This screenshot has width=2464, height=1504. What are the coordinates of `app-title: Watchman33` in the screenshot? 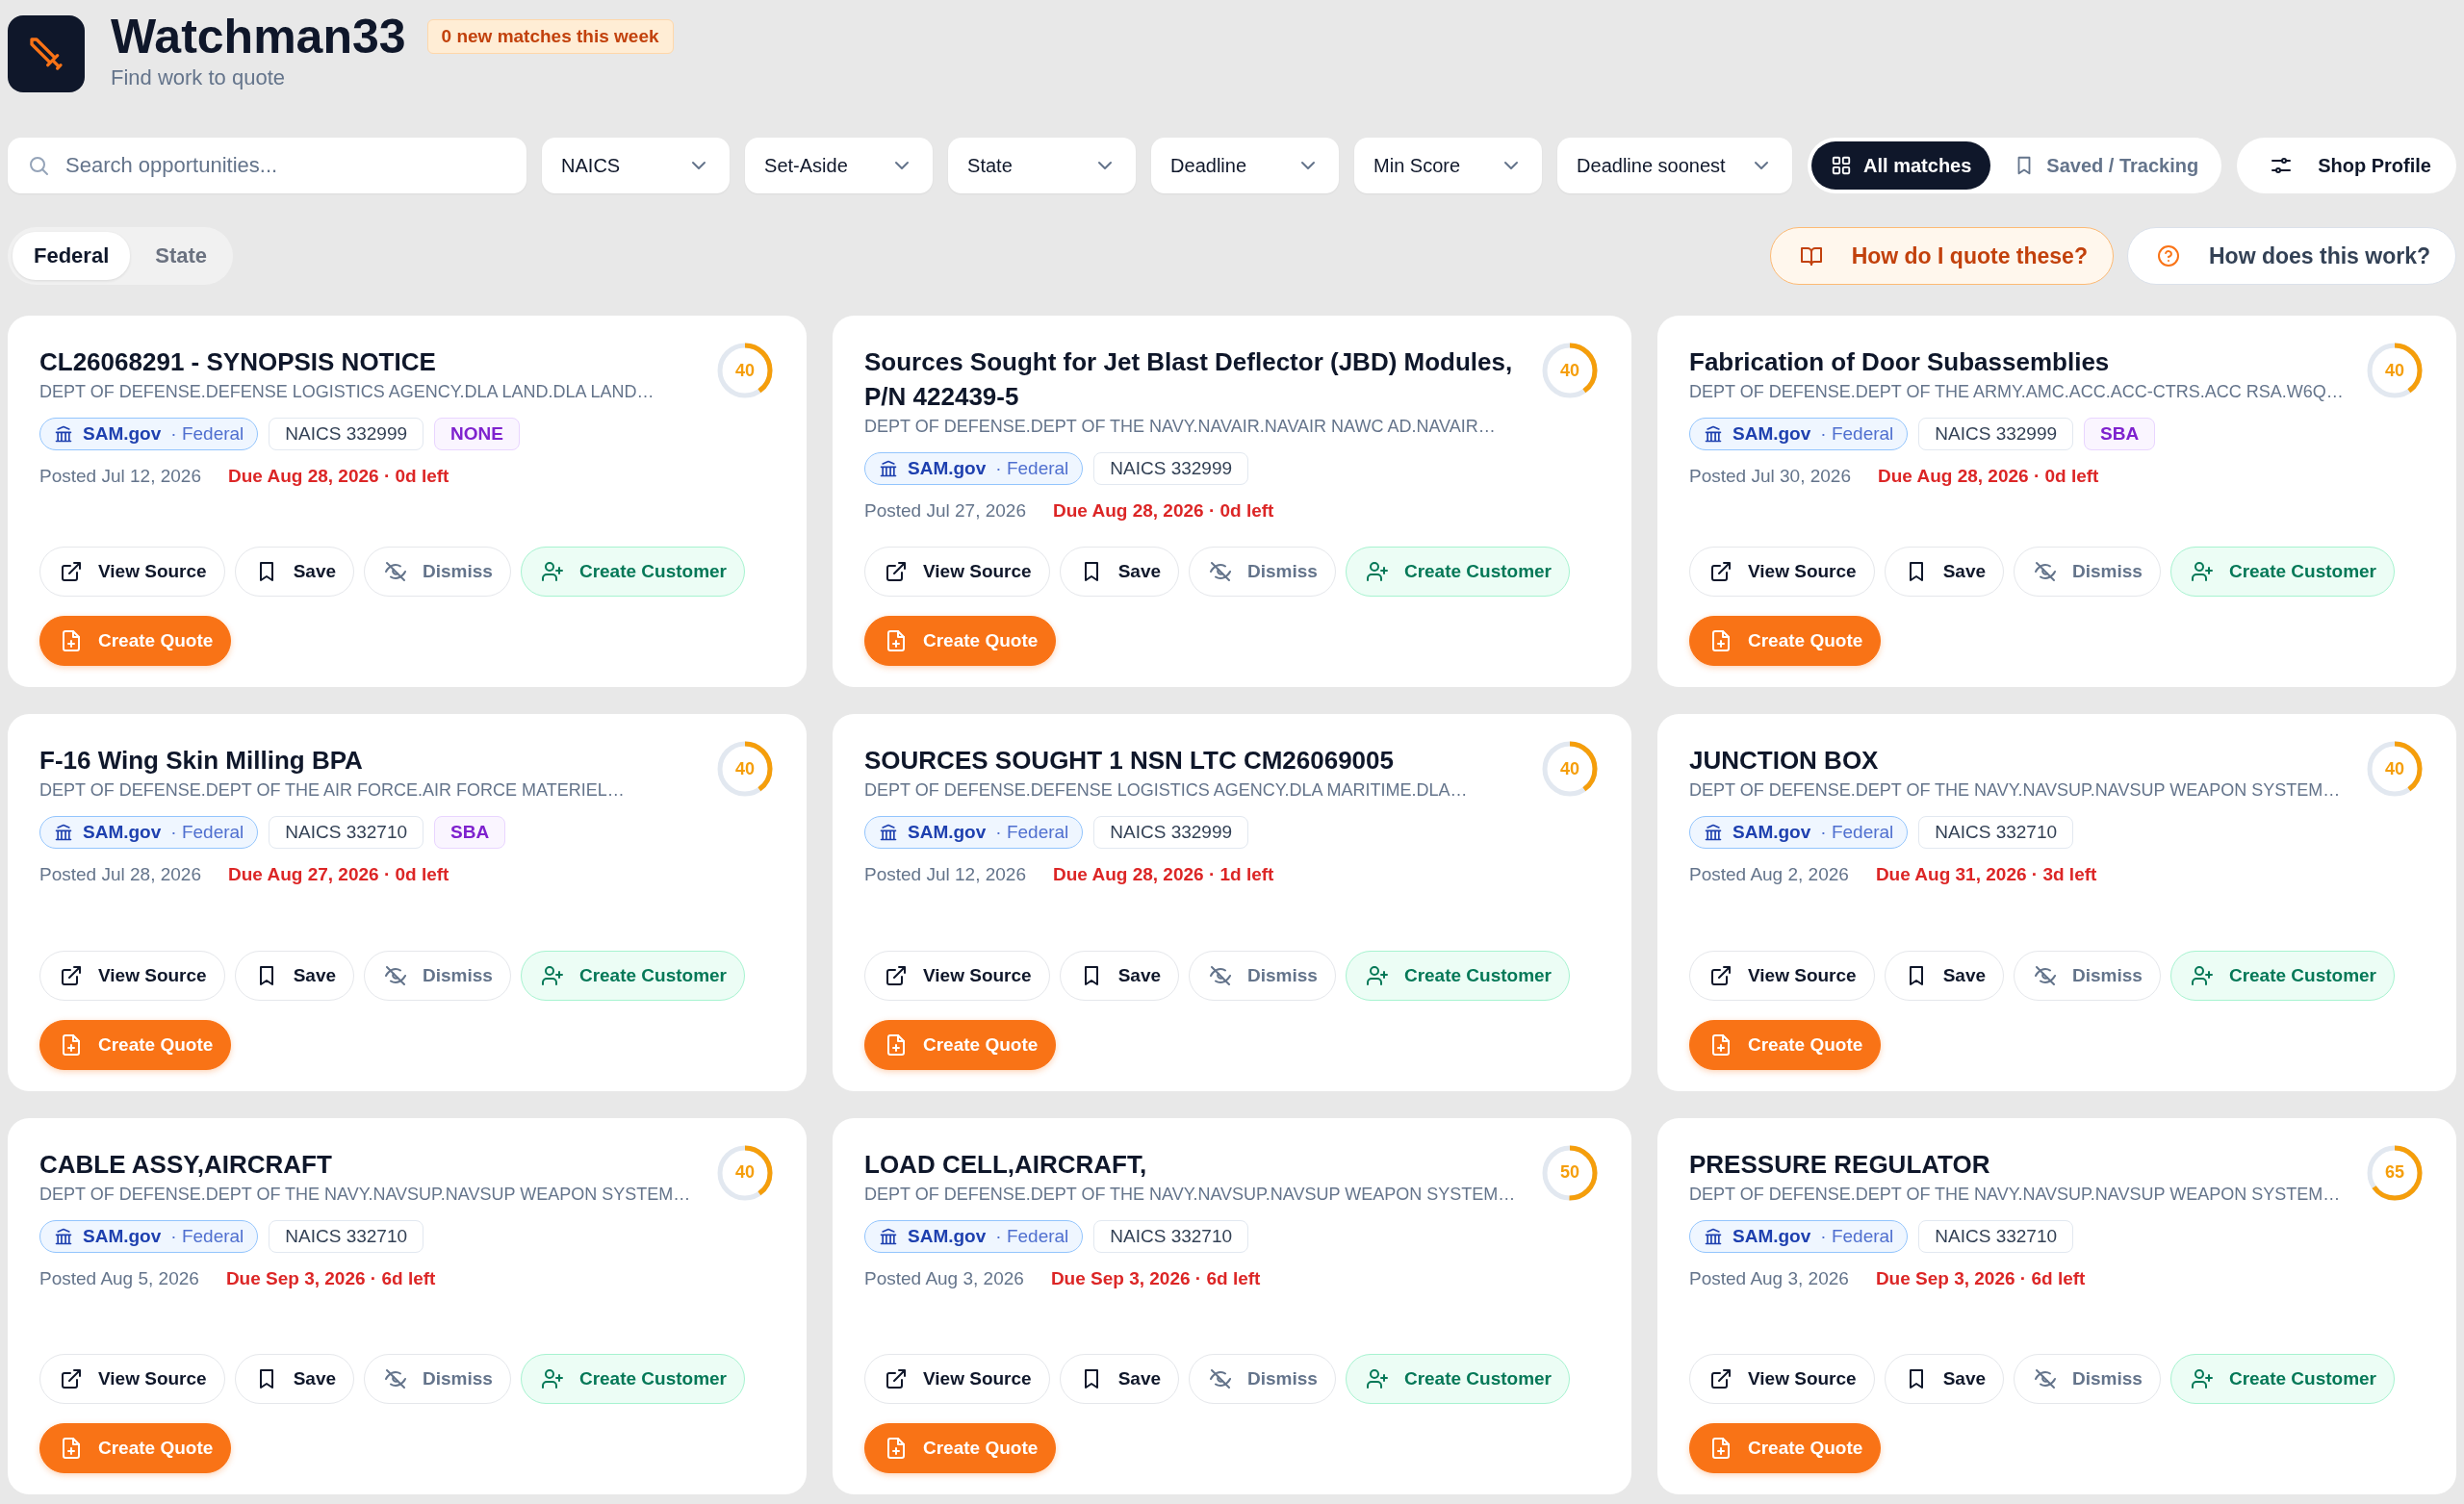 It's located at (258, 37).